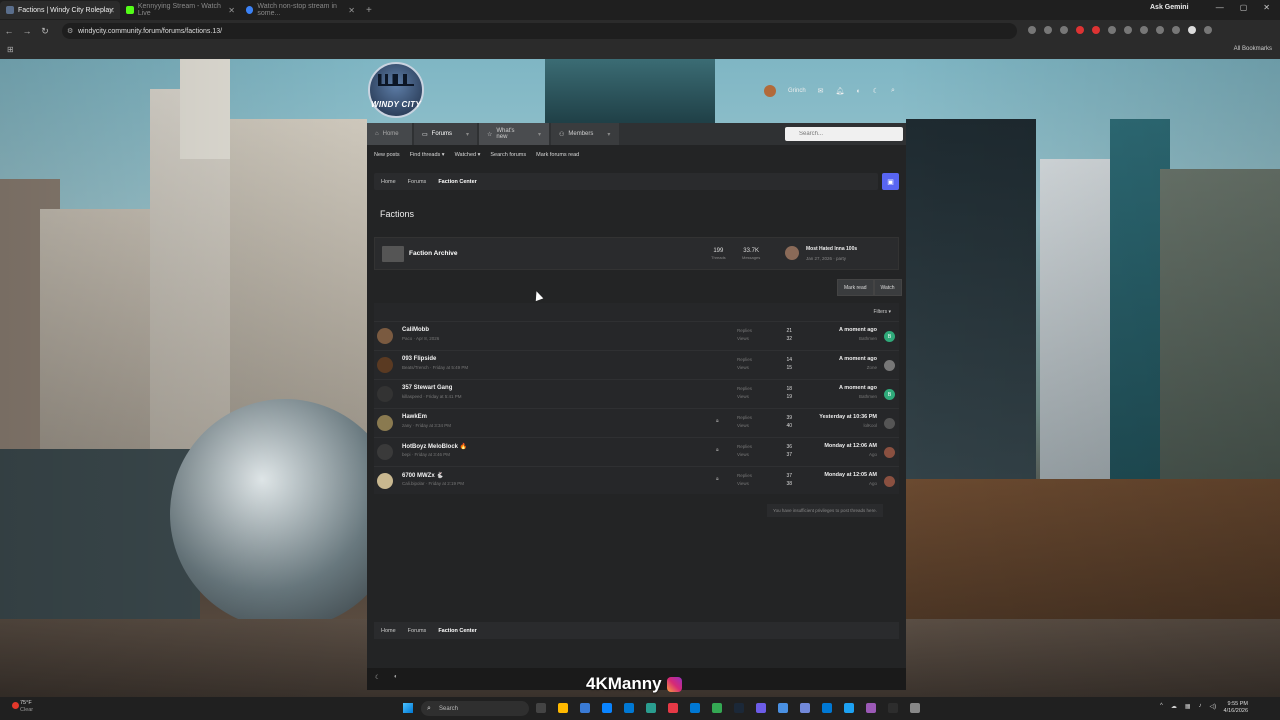  I want to click on steam-icon, so click(739, 708).